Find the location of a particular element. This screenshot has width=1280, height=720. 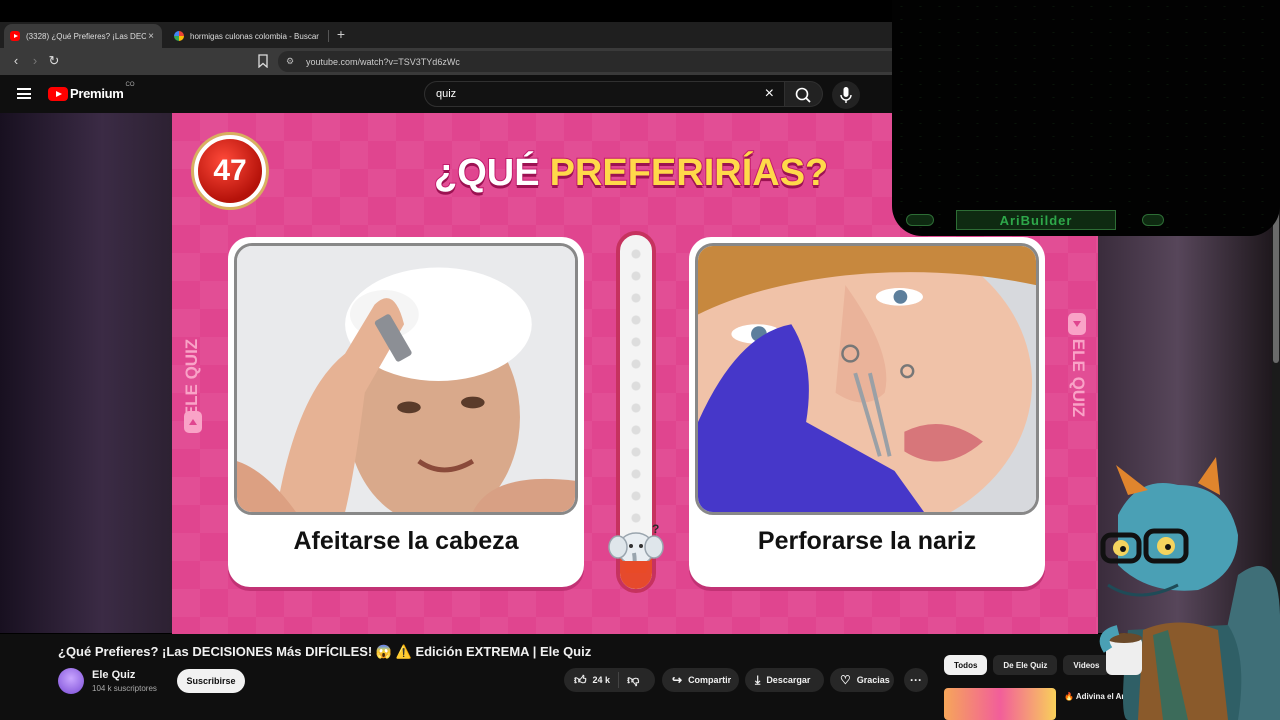

side-label-right: ELE QUIZ is located at coordinates (1078, 378).